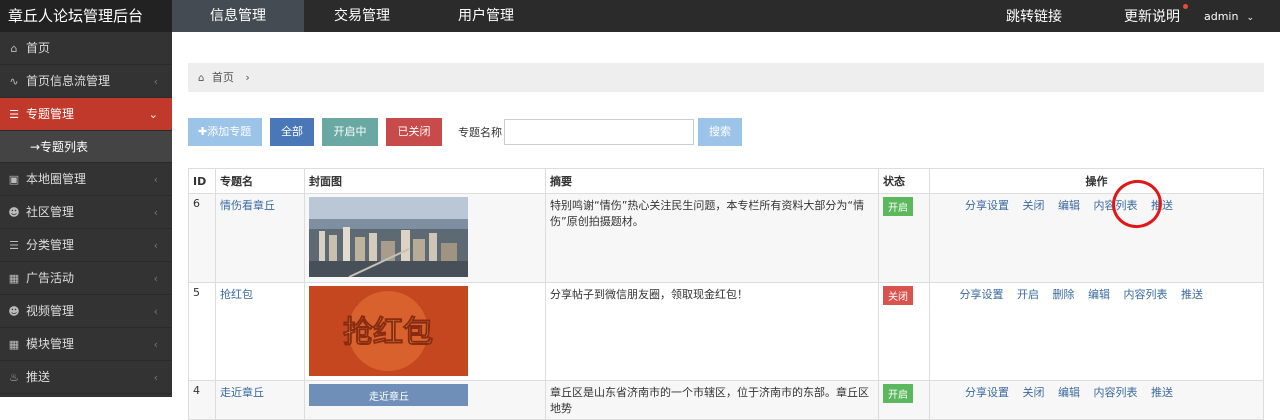  I want to click on sidebar-item-label: 分类管理, so click(50, 244).